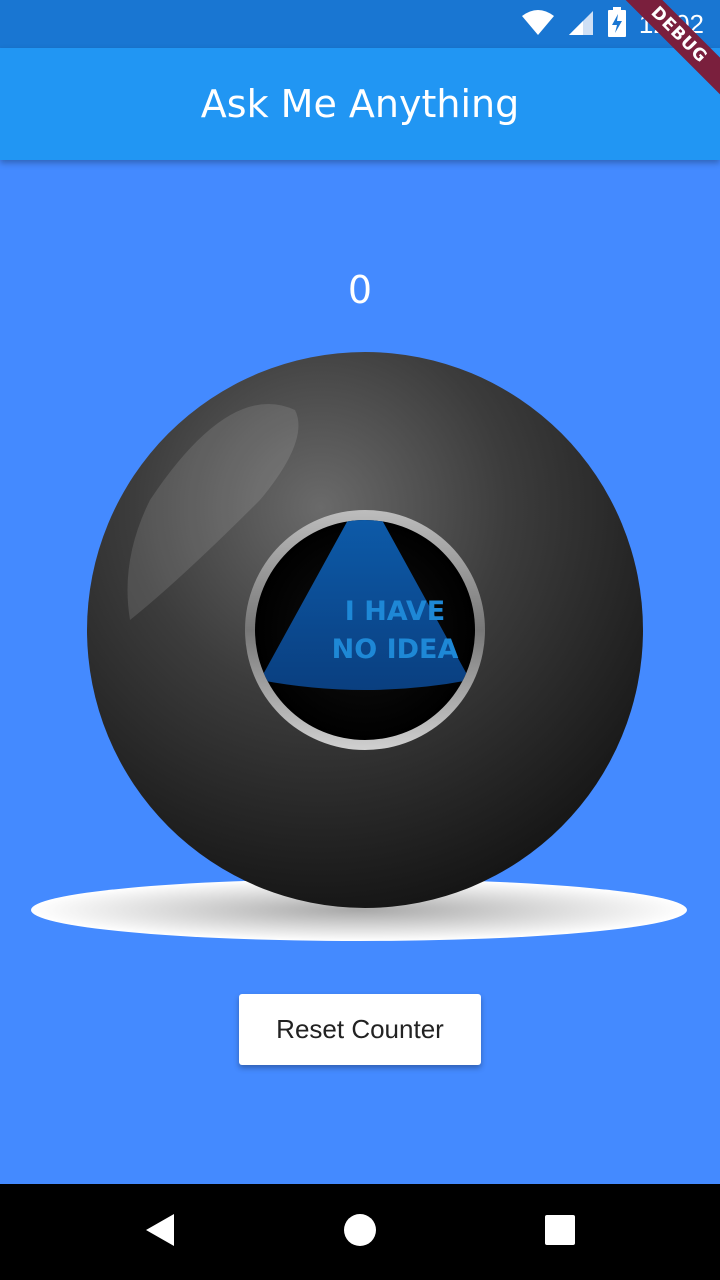  I want to click on home-button, so click(360, 1232).